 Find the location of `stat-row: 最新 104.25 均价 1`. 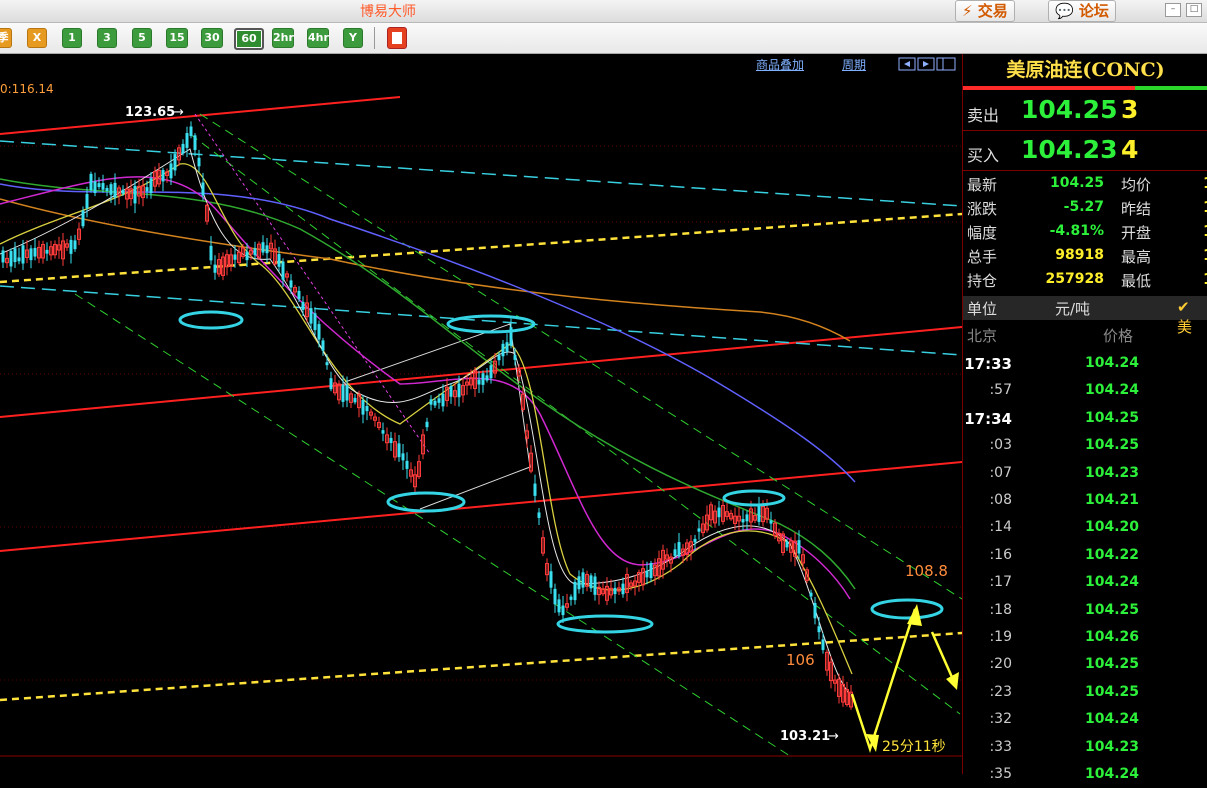

stat-row: 最新 104.25 均价 1 is located at coordinates (1085, 184).